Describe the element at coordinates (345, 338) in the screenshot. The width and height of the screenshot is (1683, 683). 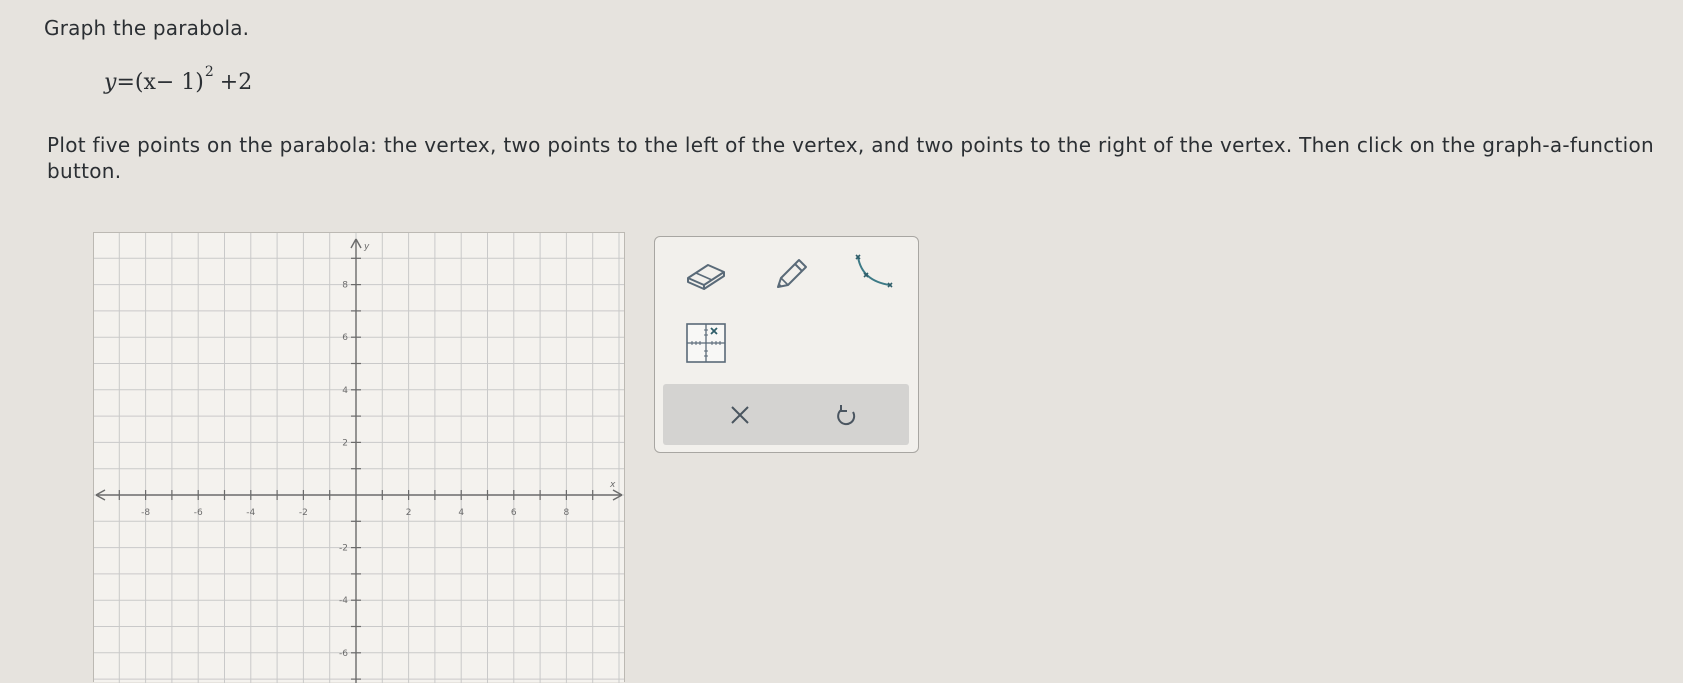
I see `y-tick-label: 6` at that location.